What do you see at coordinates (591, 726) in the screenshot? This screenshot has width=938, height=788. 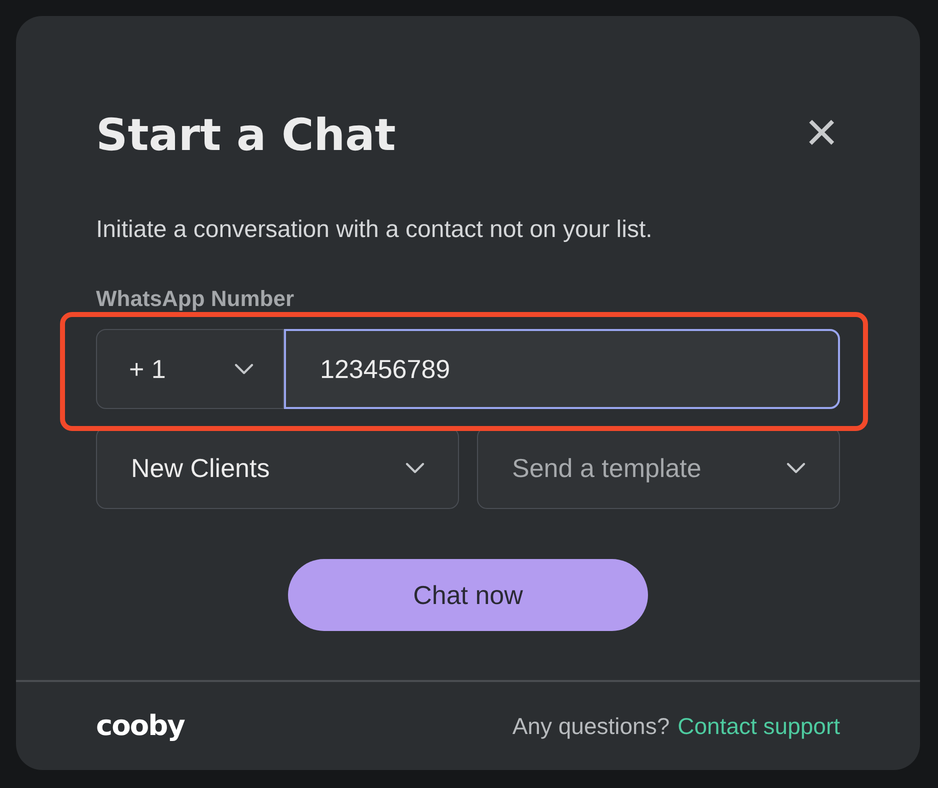 I see `footer-question: Any questions?` at bounding box center [591, 726].